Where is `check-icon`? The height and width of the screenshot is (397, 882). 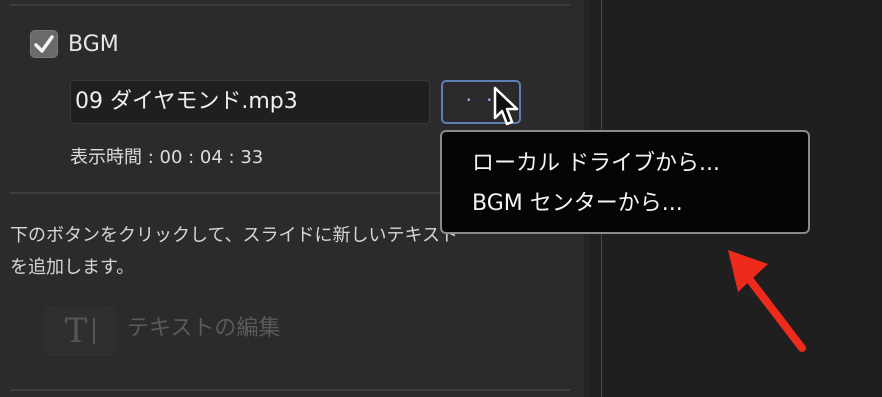
check-icon is located at coordinates (44, 44).